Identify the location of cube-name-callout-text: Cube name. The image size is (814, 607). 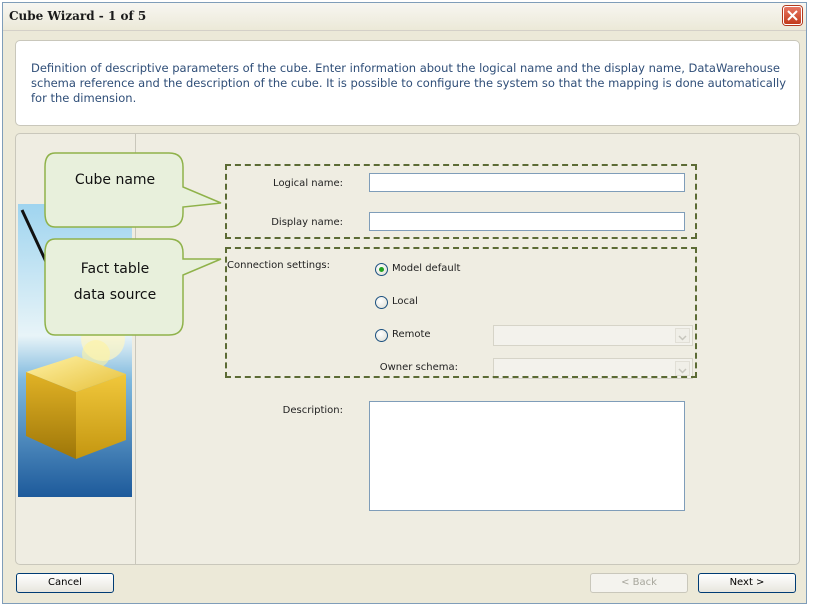
(115, 180).